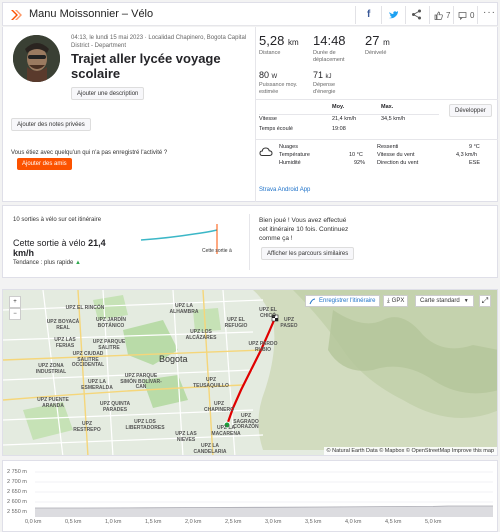  I want to click on activity-location: District - Department, so click(99, 46).